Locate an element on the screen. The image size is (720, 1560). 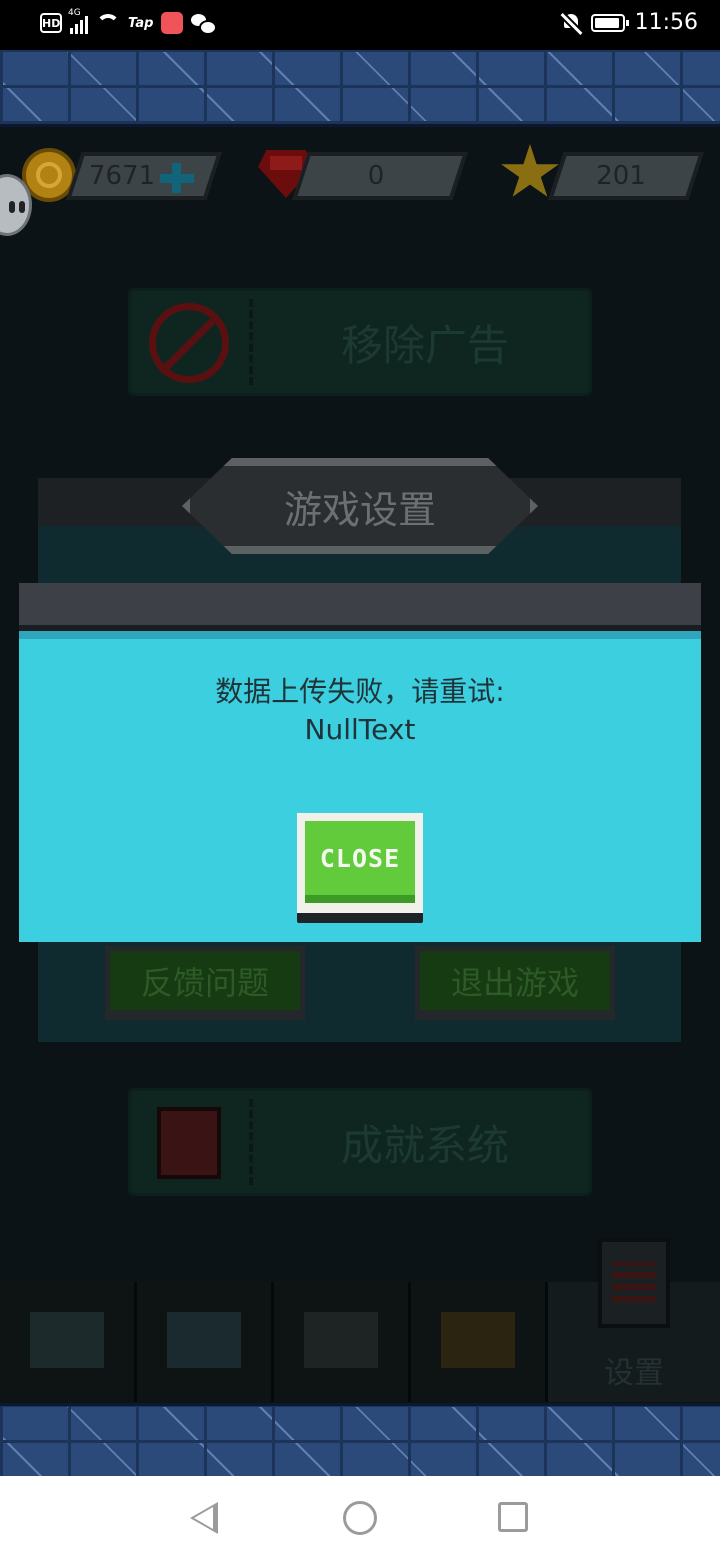
close-button-label: CLOSE is located at coordinates (360, 862).